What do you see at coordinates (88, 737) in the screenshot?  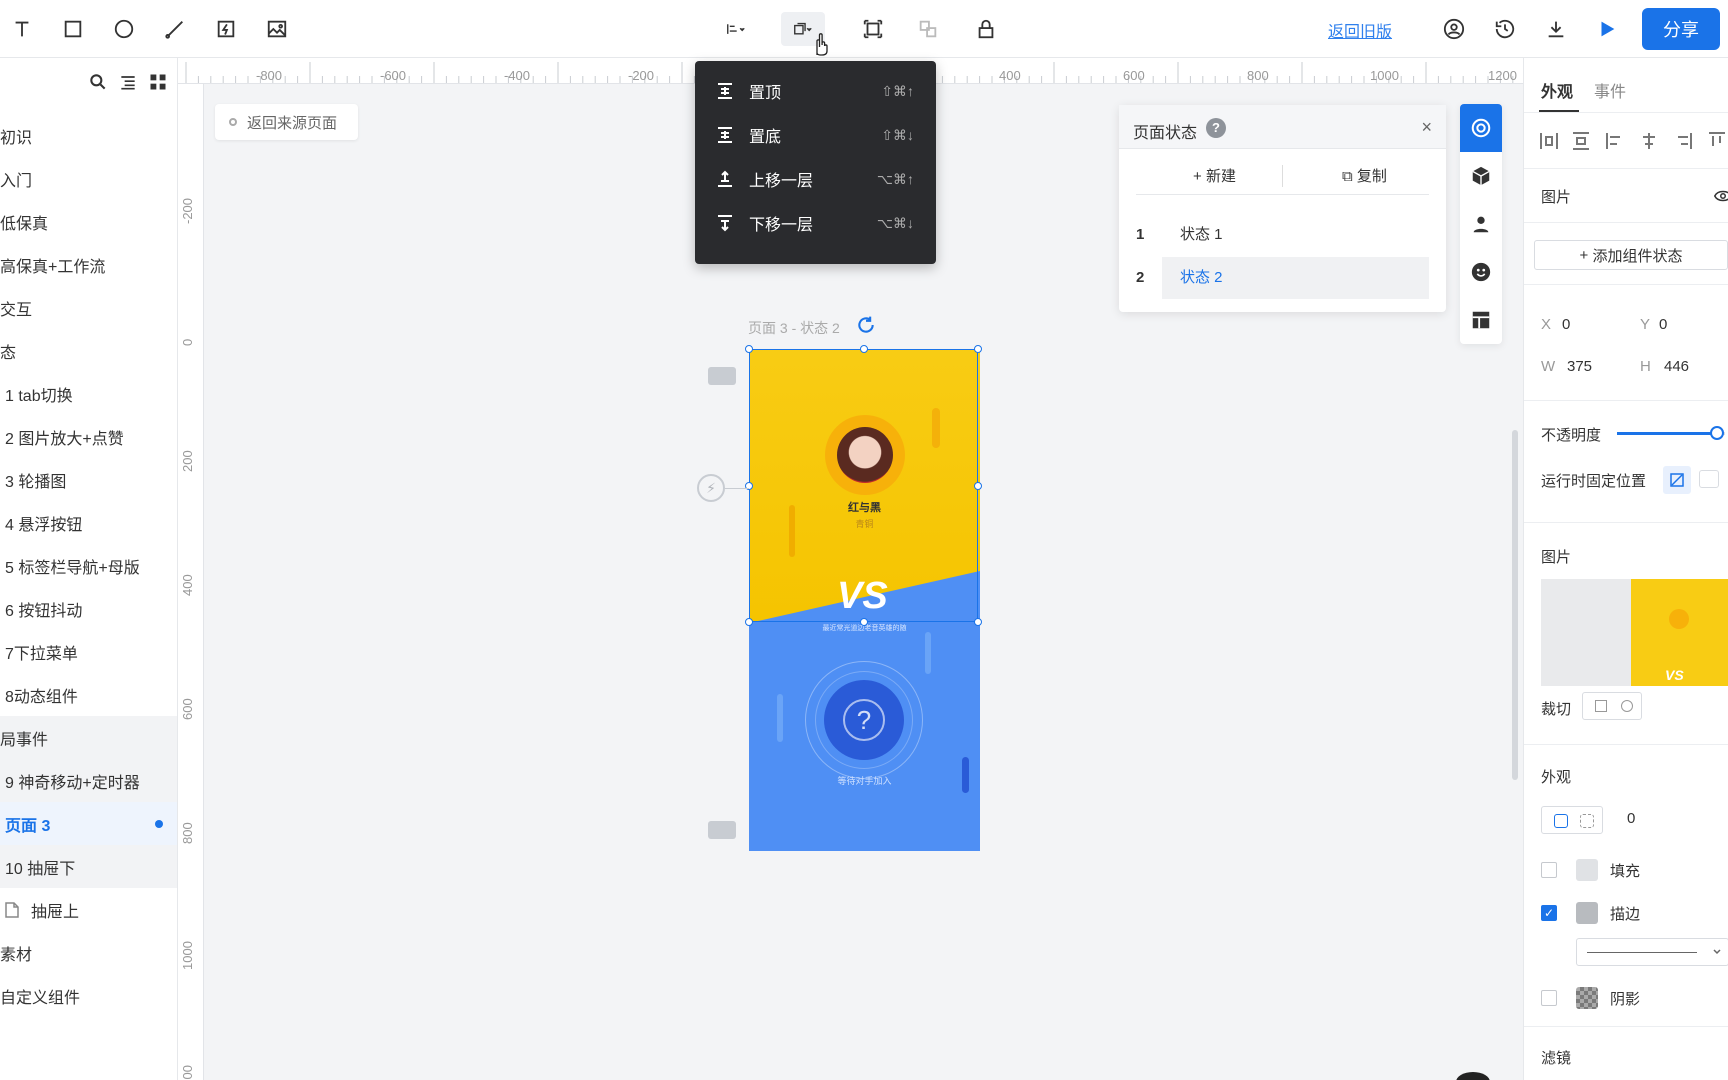 I see `sidebar-item: 局事件` at bounding box center [88, 737].